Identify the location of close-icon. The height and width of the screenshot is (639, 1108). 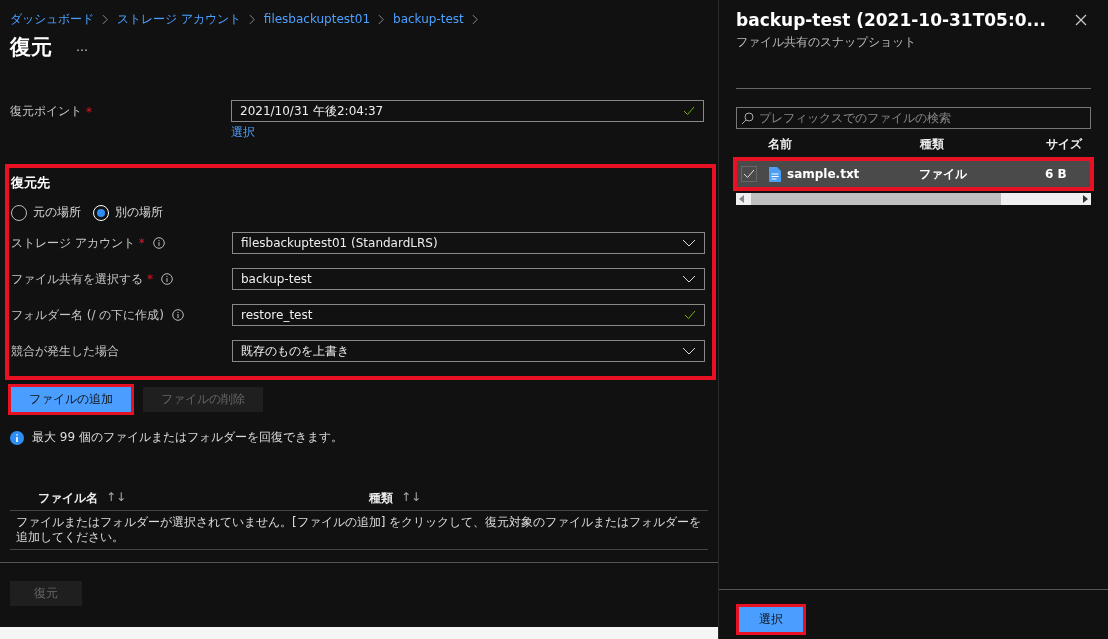
(1081, 20).